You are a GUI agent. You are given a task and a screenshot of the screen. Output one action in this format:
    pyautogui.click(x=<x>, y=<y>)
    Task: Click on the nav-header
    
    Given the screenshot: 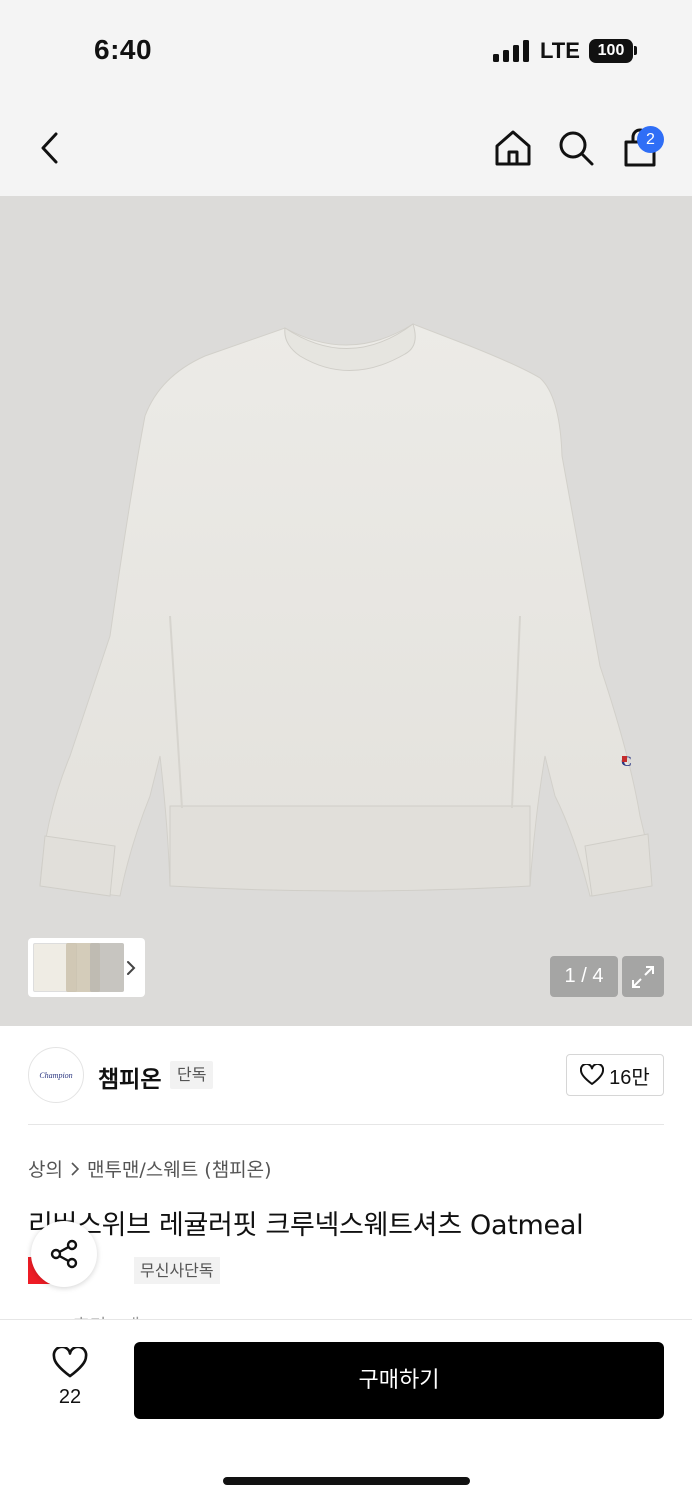 What is the action you would take?
    pyautogui.click(x=346, y=148)
    